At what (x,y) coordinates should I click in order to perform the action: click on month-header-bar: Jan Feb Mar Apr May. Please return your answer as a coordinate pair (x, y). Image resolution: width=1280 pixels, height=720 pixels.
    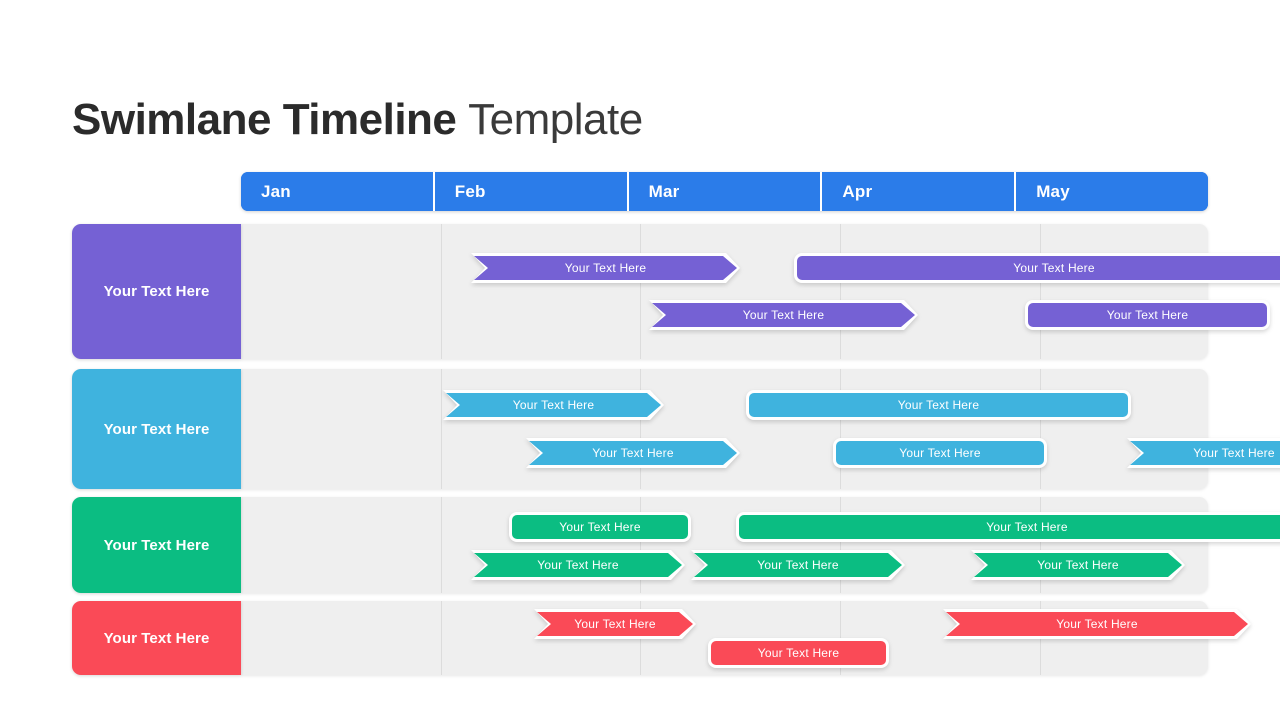
    Looking at the image, I should click on (724, 191).